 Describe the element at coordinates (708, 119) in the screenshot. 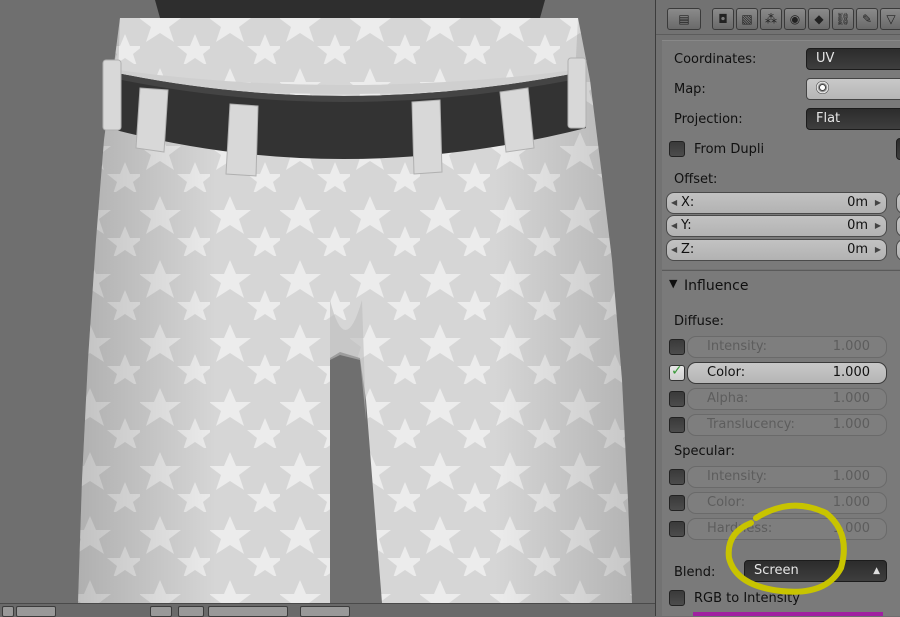

I see `projection-label: Projection:` at that location.